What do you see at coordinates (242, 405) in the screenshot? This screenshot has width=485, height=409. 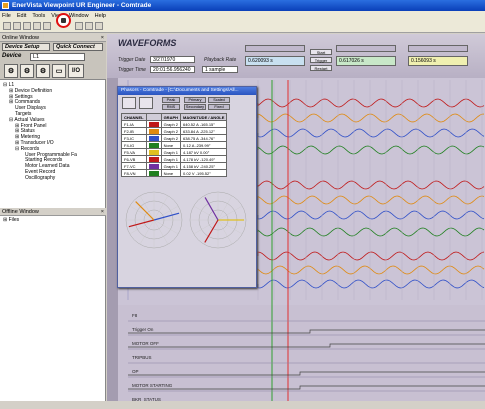 I see `status-bar` at bounding box center [242, 405].